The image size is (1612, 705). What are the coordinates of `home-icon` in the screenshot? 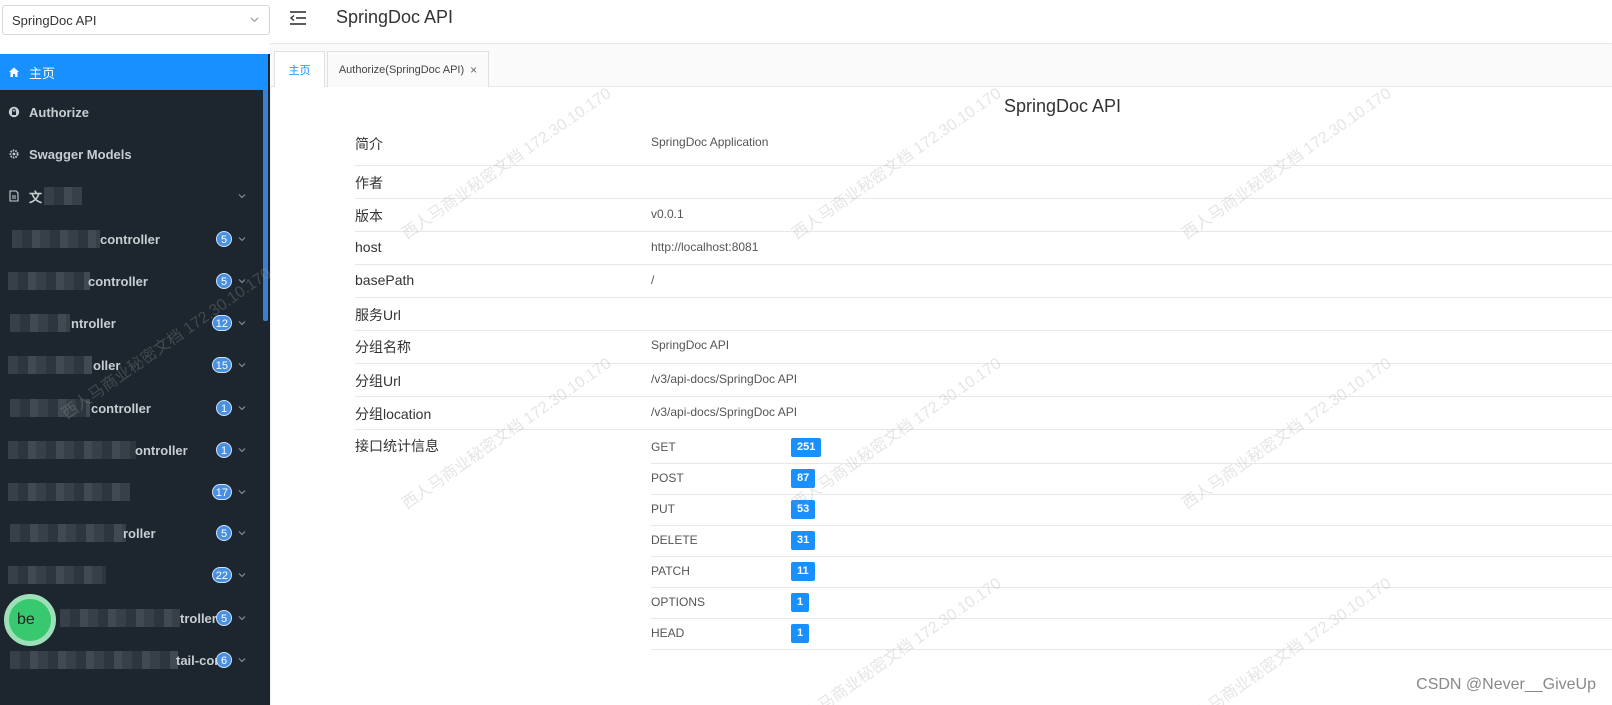 It's located at (14, 72).